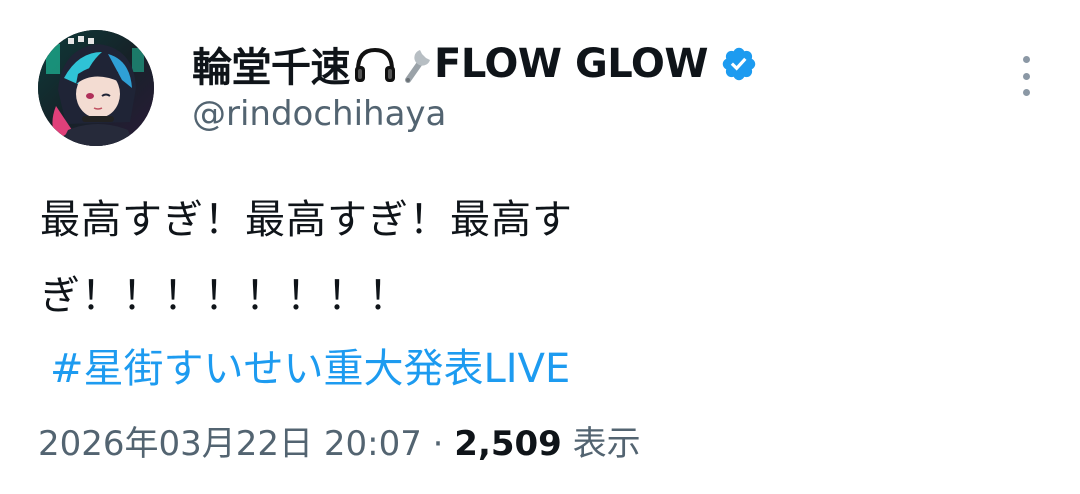 The image size is (1080, 494). What do you see at coordinates (319, 114) in the screenshot?
I see `author-handle: @rindochihaya` at bounding box center [319, 114].